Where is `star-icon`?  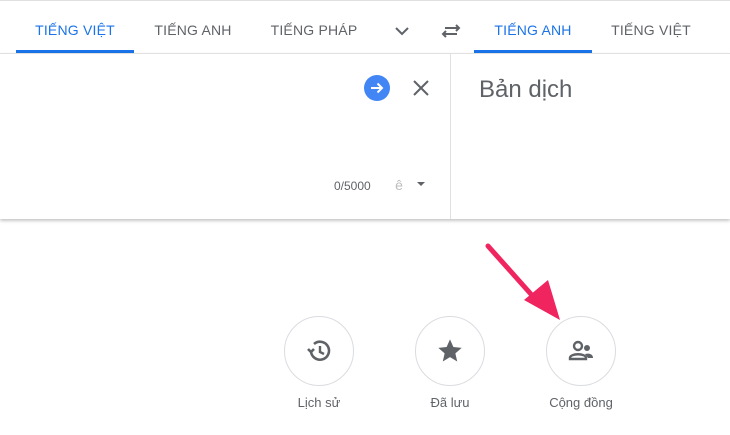 star-icon is located at coordinates (450, 350).